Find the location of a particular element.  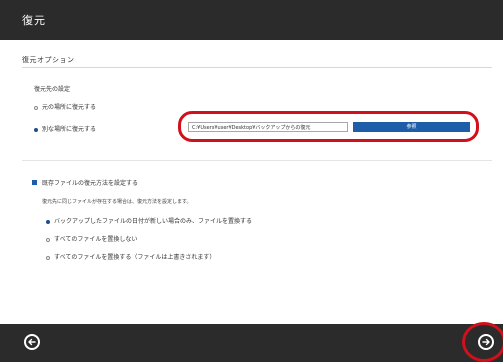

existing-file-label: 既存ファイルの復元方法を設定する is located at coordinates (90, 183).